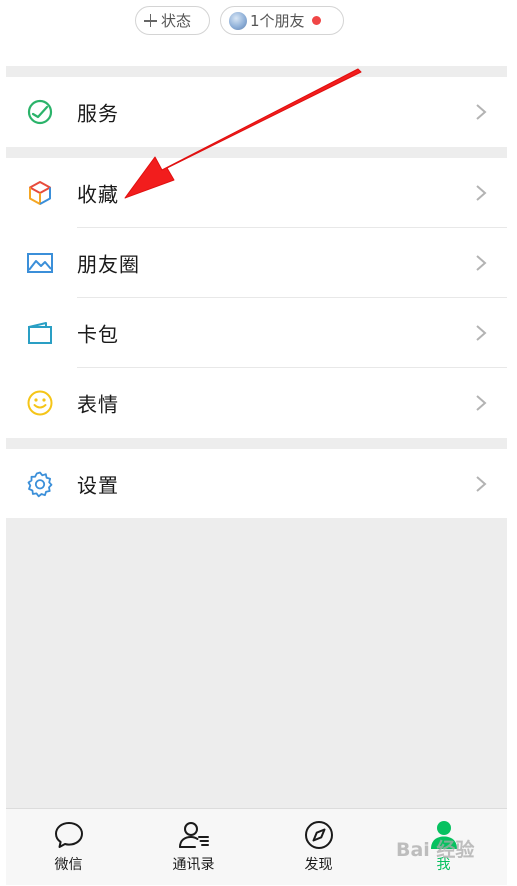 This screenshot has width=517, height=886. What do you see at coordinates (193, 835) in the screenshot?
I see `contacts-icon` at bounding box center [193, 835].